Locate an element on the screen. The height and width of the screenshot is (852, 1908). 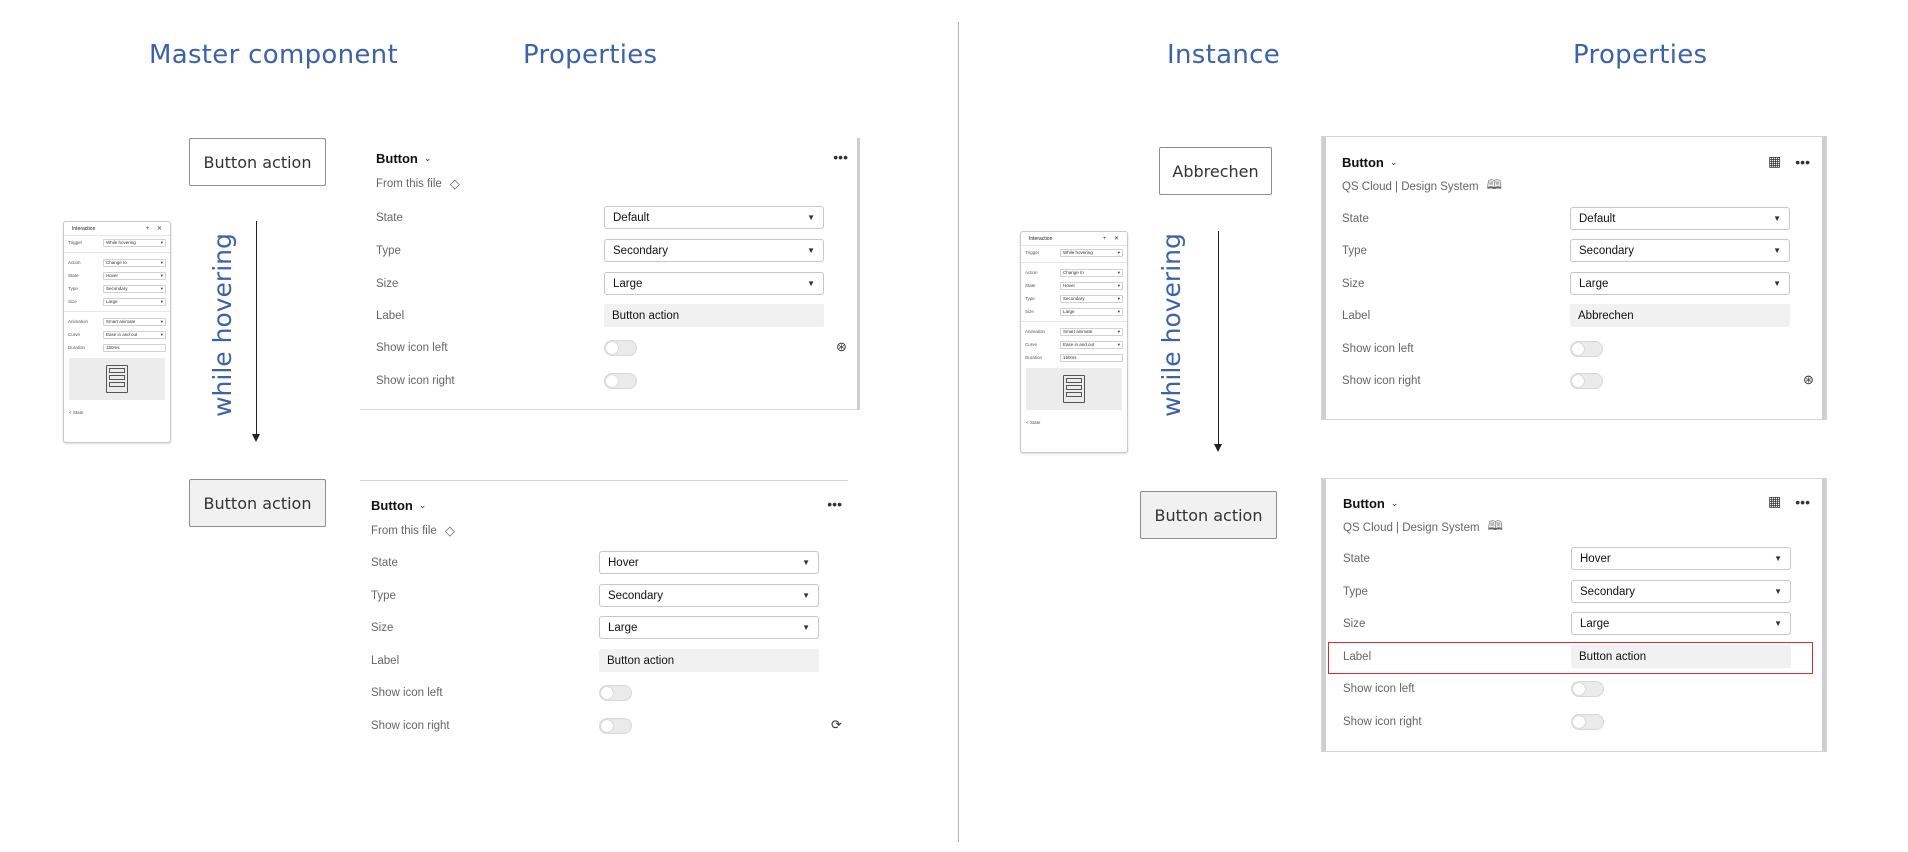
panel-actions: ••• is located at coordinates (834, 504).